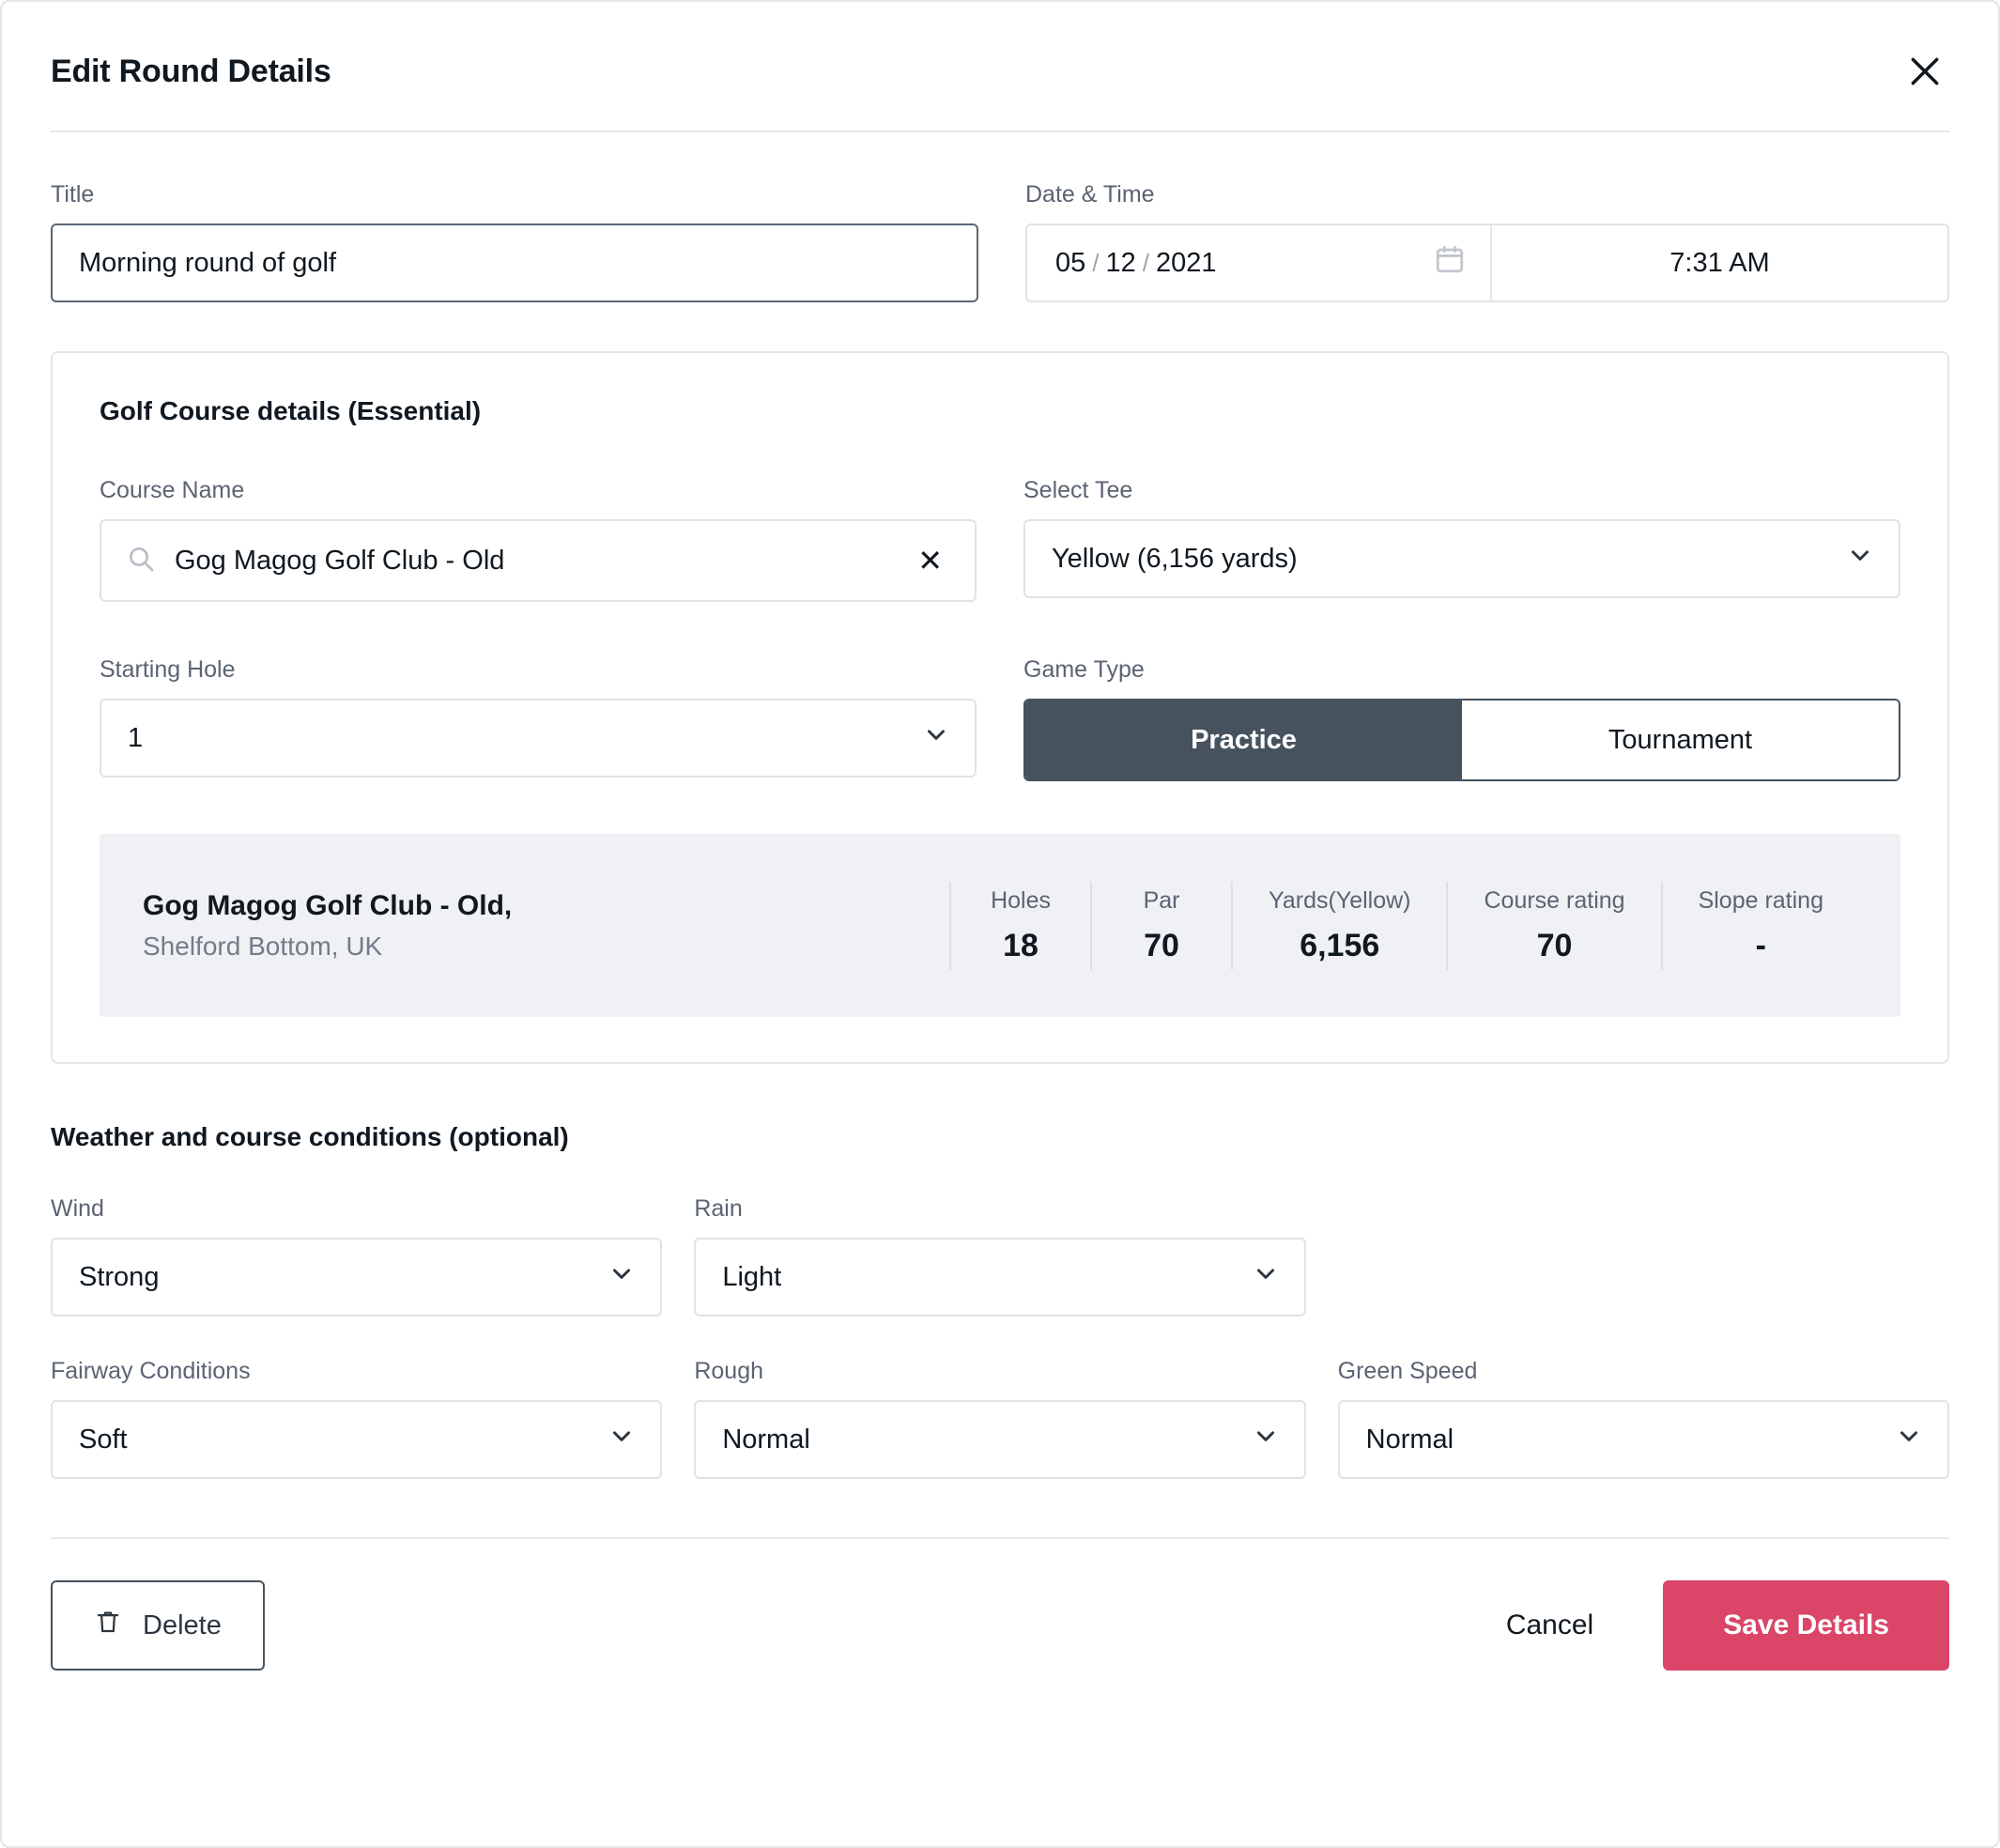 This screenshot has width=2000, height=1848. Describe the element at coordinates (1020, 945) in the screenshot. I see `stat-value: 18` at that location.